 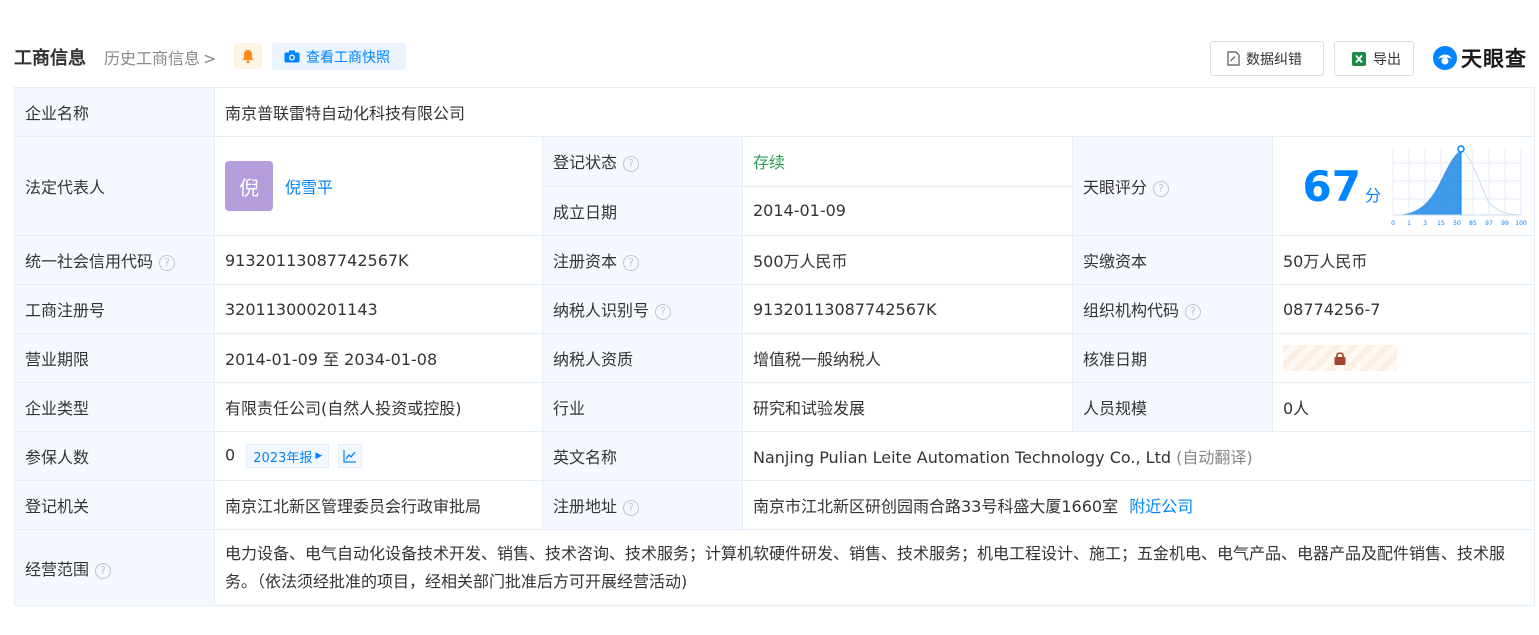 What do you see at coordinates (585, 163) in the screenshot?
I see `reg-status-label-text: 登记状态` at bounding box center [585, 163].